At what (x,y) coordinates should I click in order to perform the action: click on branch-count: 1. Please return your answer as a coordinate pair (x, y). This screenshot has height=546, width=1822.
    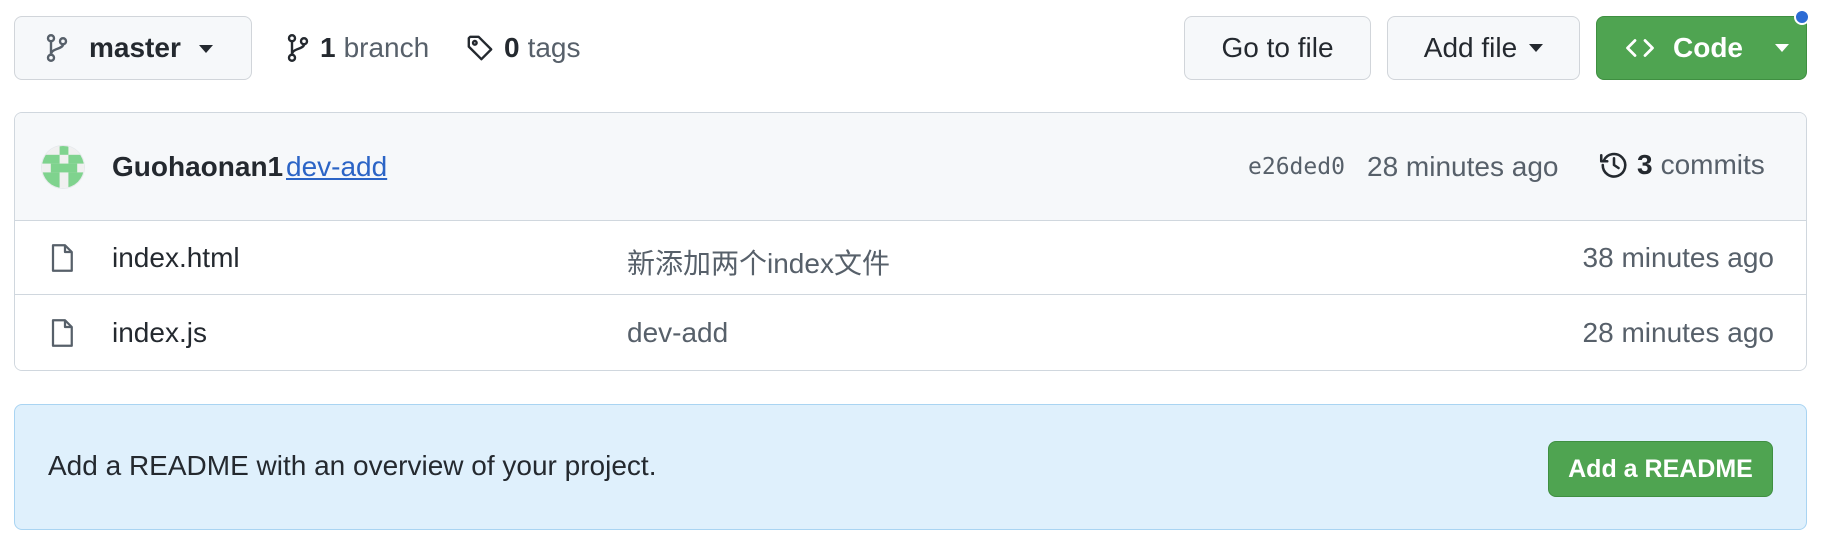
    Looking at the image, I should click on (328, 47).